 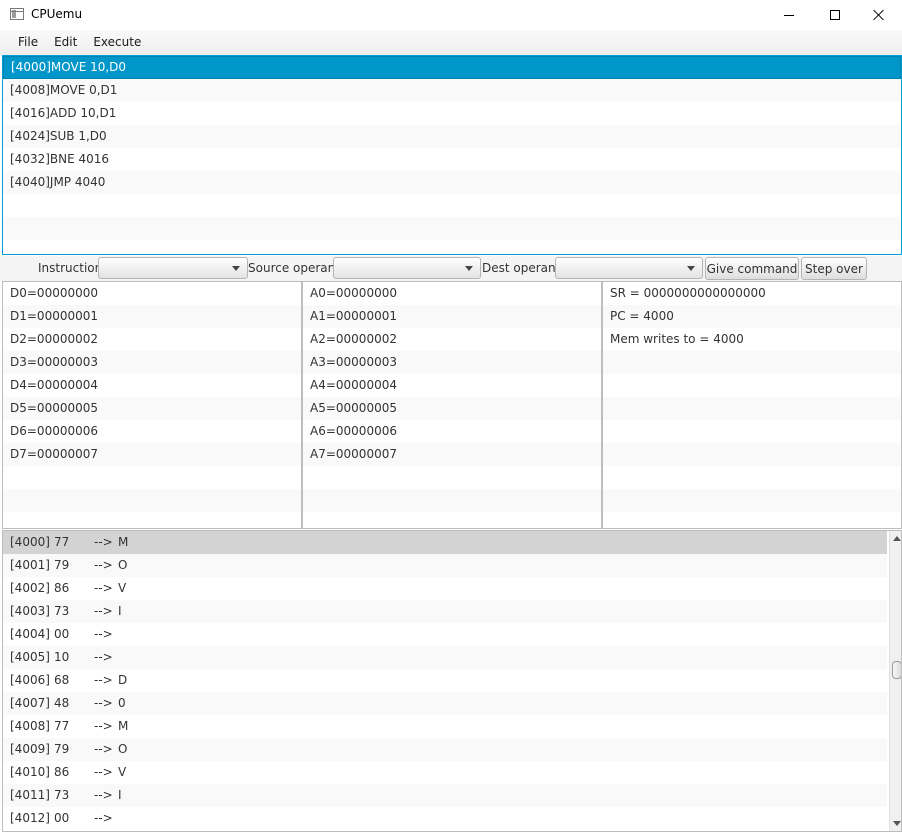 What do you see at coordinates (30, 634) in the screenshot?
I see `memory-address: [4004]` at bounding box center [30, 634].